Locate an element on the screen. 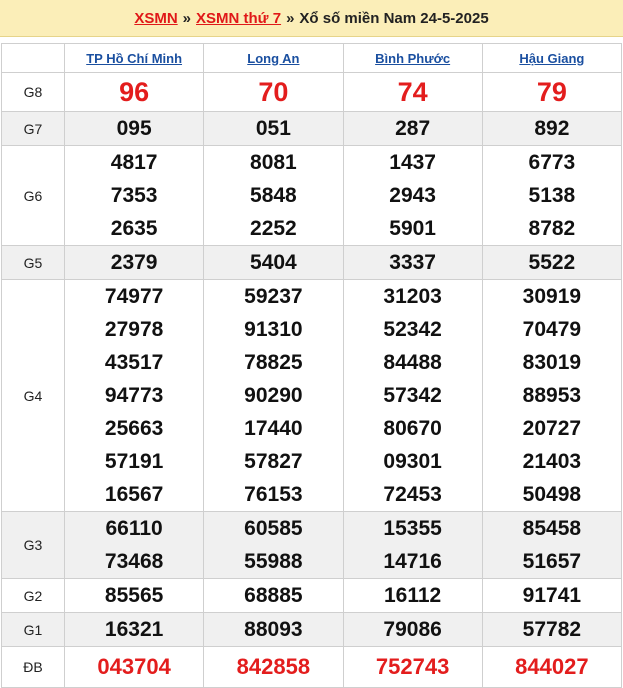 This screenshot has width=623, height=688. result-number: 43517 is located at coordinates (134, 362).